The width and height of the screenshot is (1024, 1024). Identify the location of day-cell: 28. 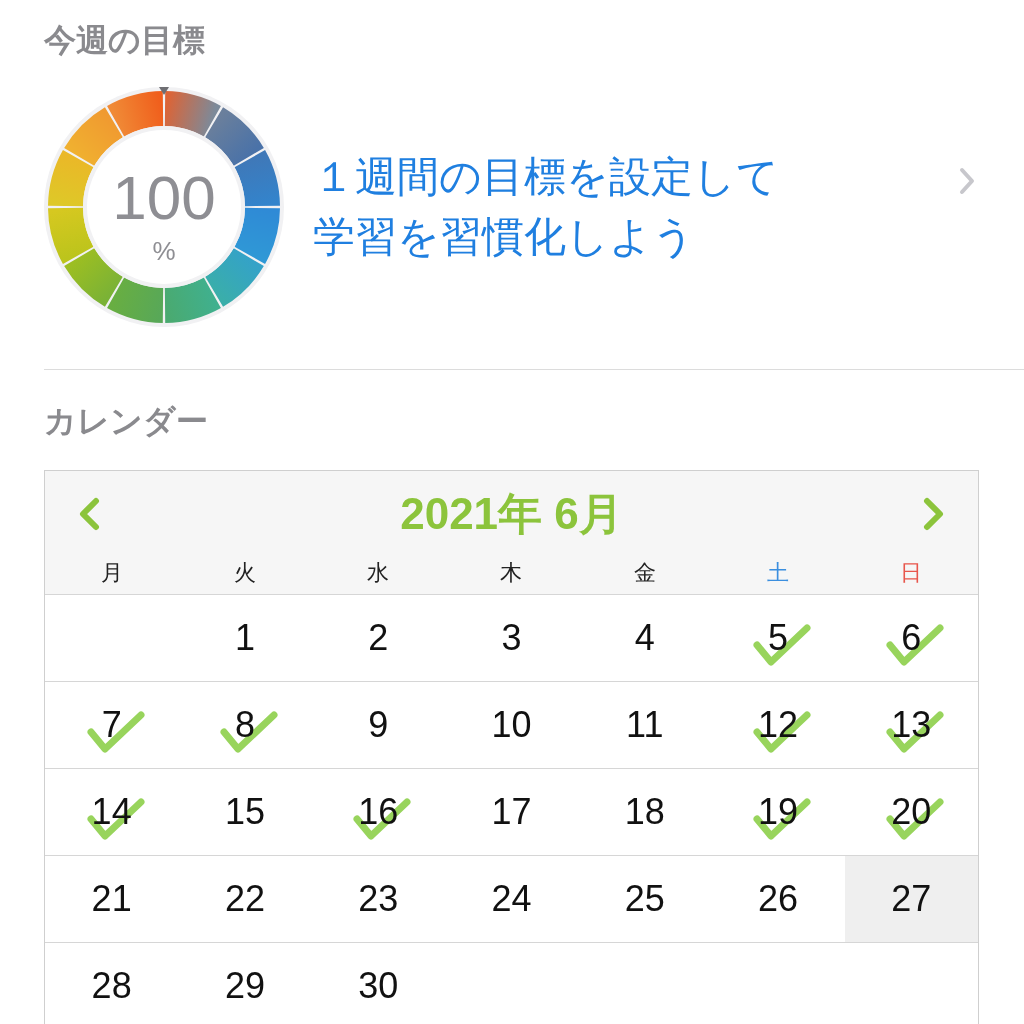
(112, 983).